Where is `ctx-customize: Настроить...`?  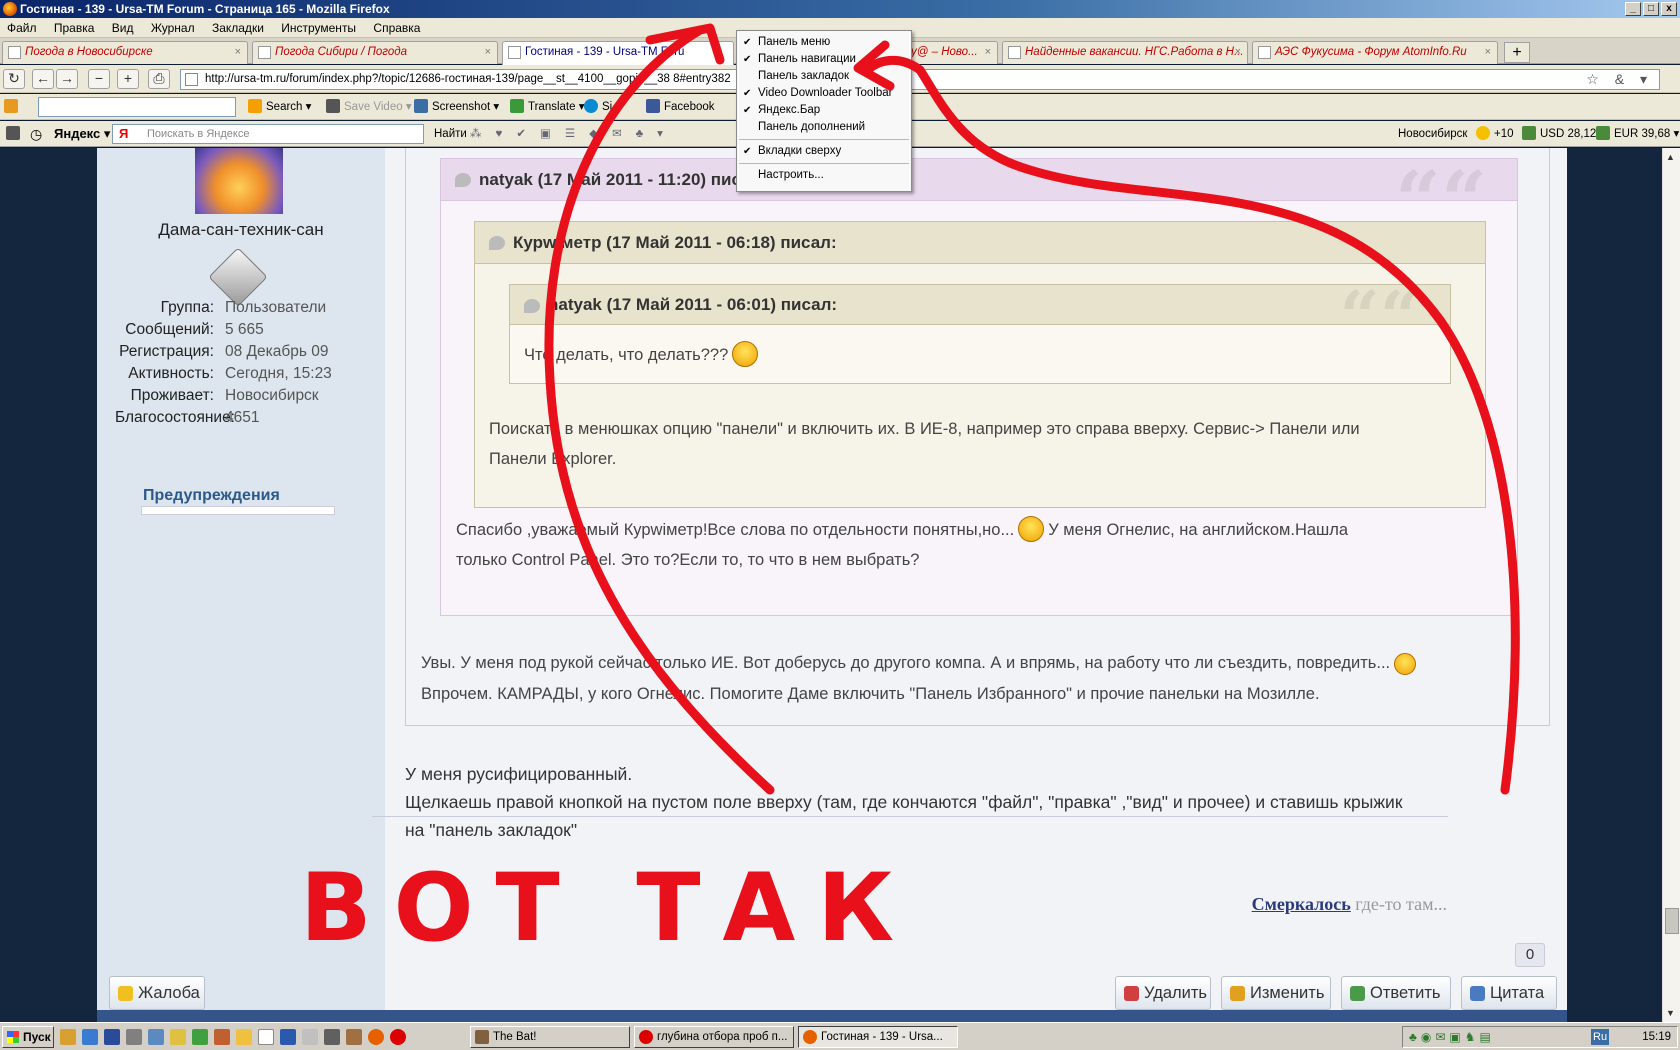
ctx-customize: Настроить... is located at coordinates (824, 175).